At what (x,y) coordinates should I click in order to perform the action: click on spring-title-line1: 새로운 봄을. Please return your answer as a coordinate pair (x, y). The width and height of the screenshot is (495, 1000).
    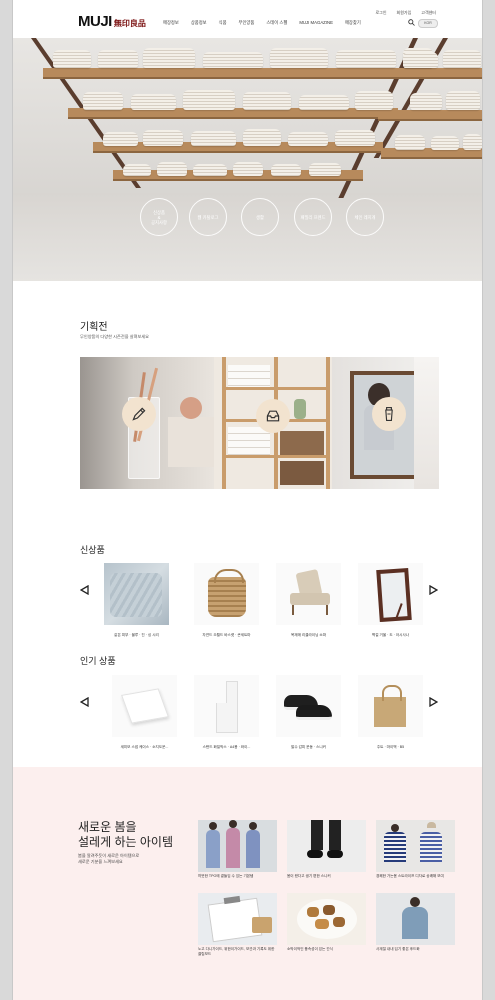
    Looking at the image, I should click on (107, 827).